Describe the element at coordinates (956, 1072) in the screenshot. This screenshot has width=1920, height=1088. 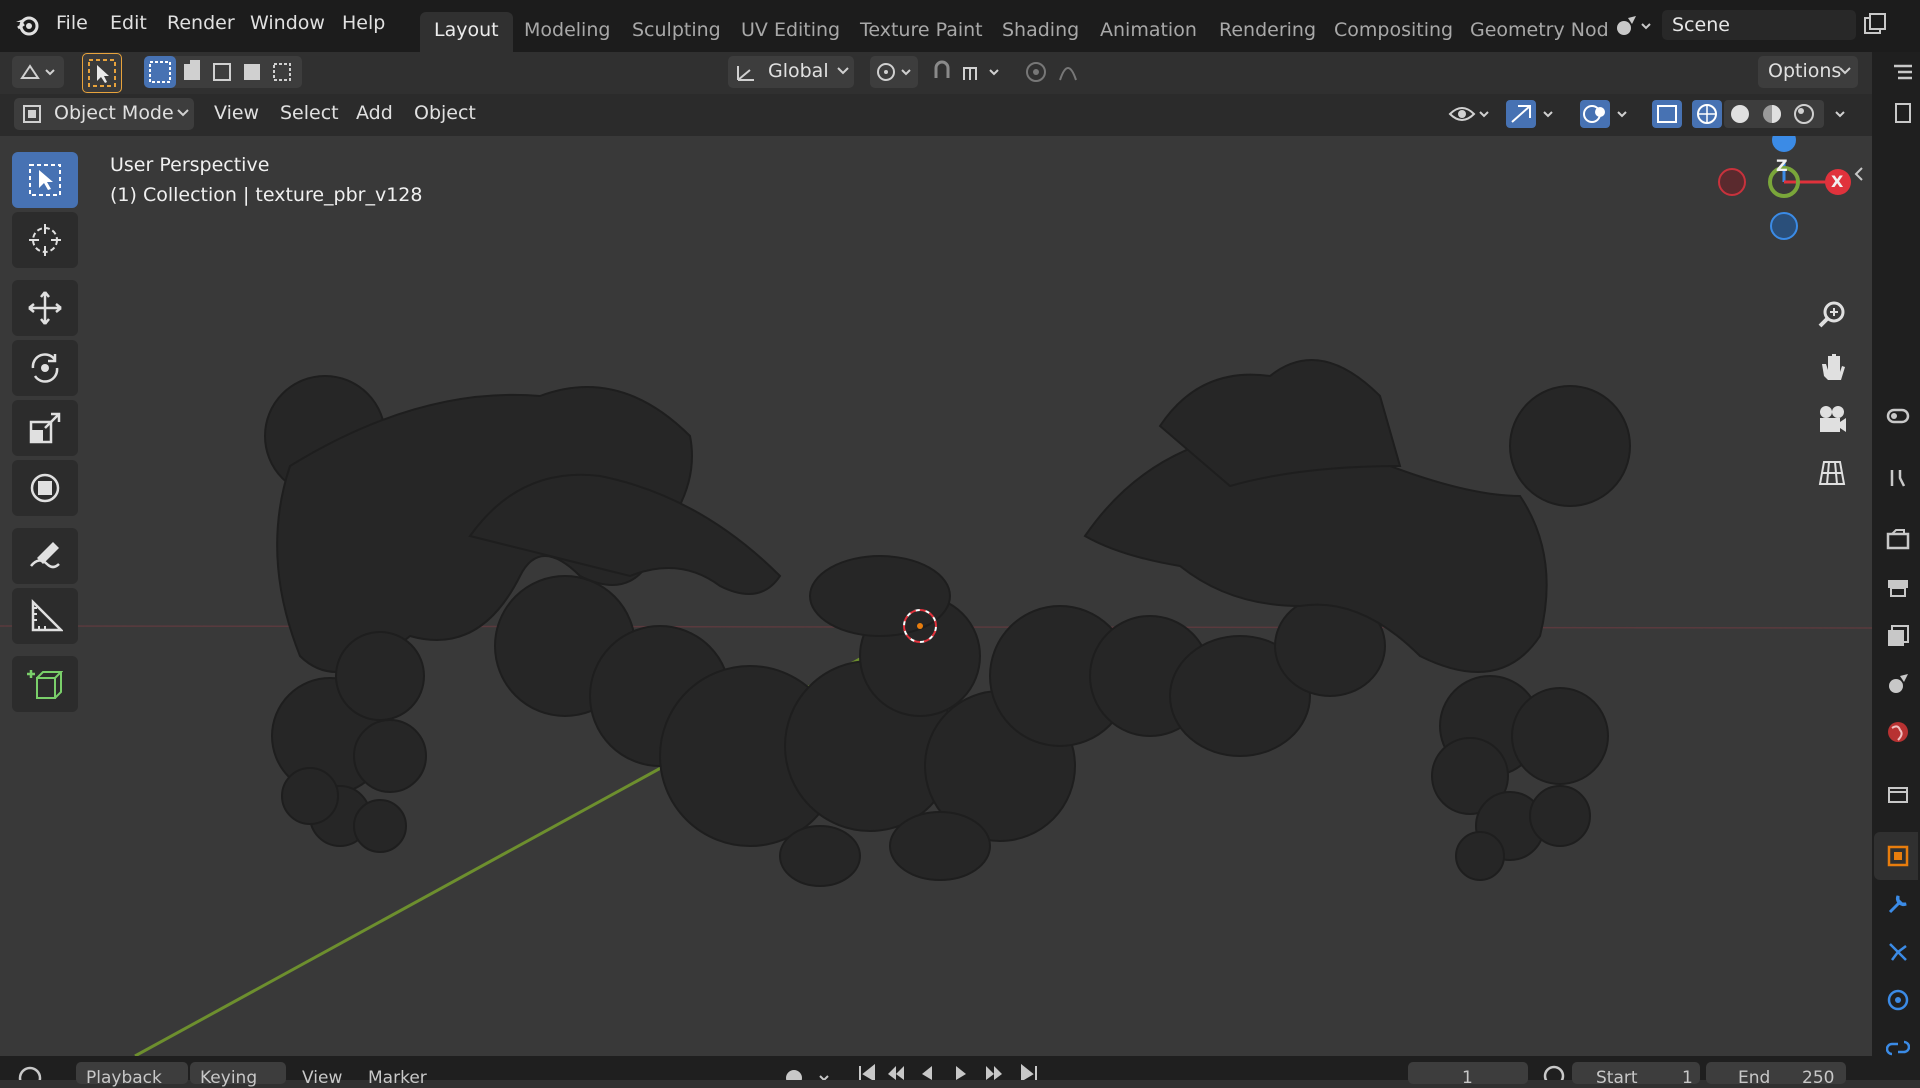
I see `playback-controls` at that location.